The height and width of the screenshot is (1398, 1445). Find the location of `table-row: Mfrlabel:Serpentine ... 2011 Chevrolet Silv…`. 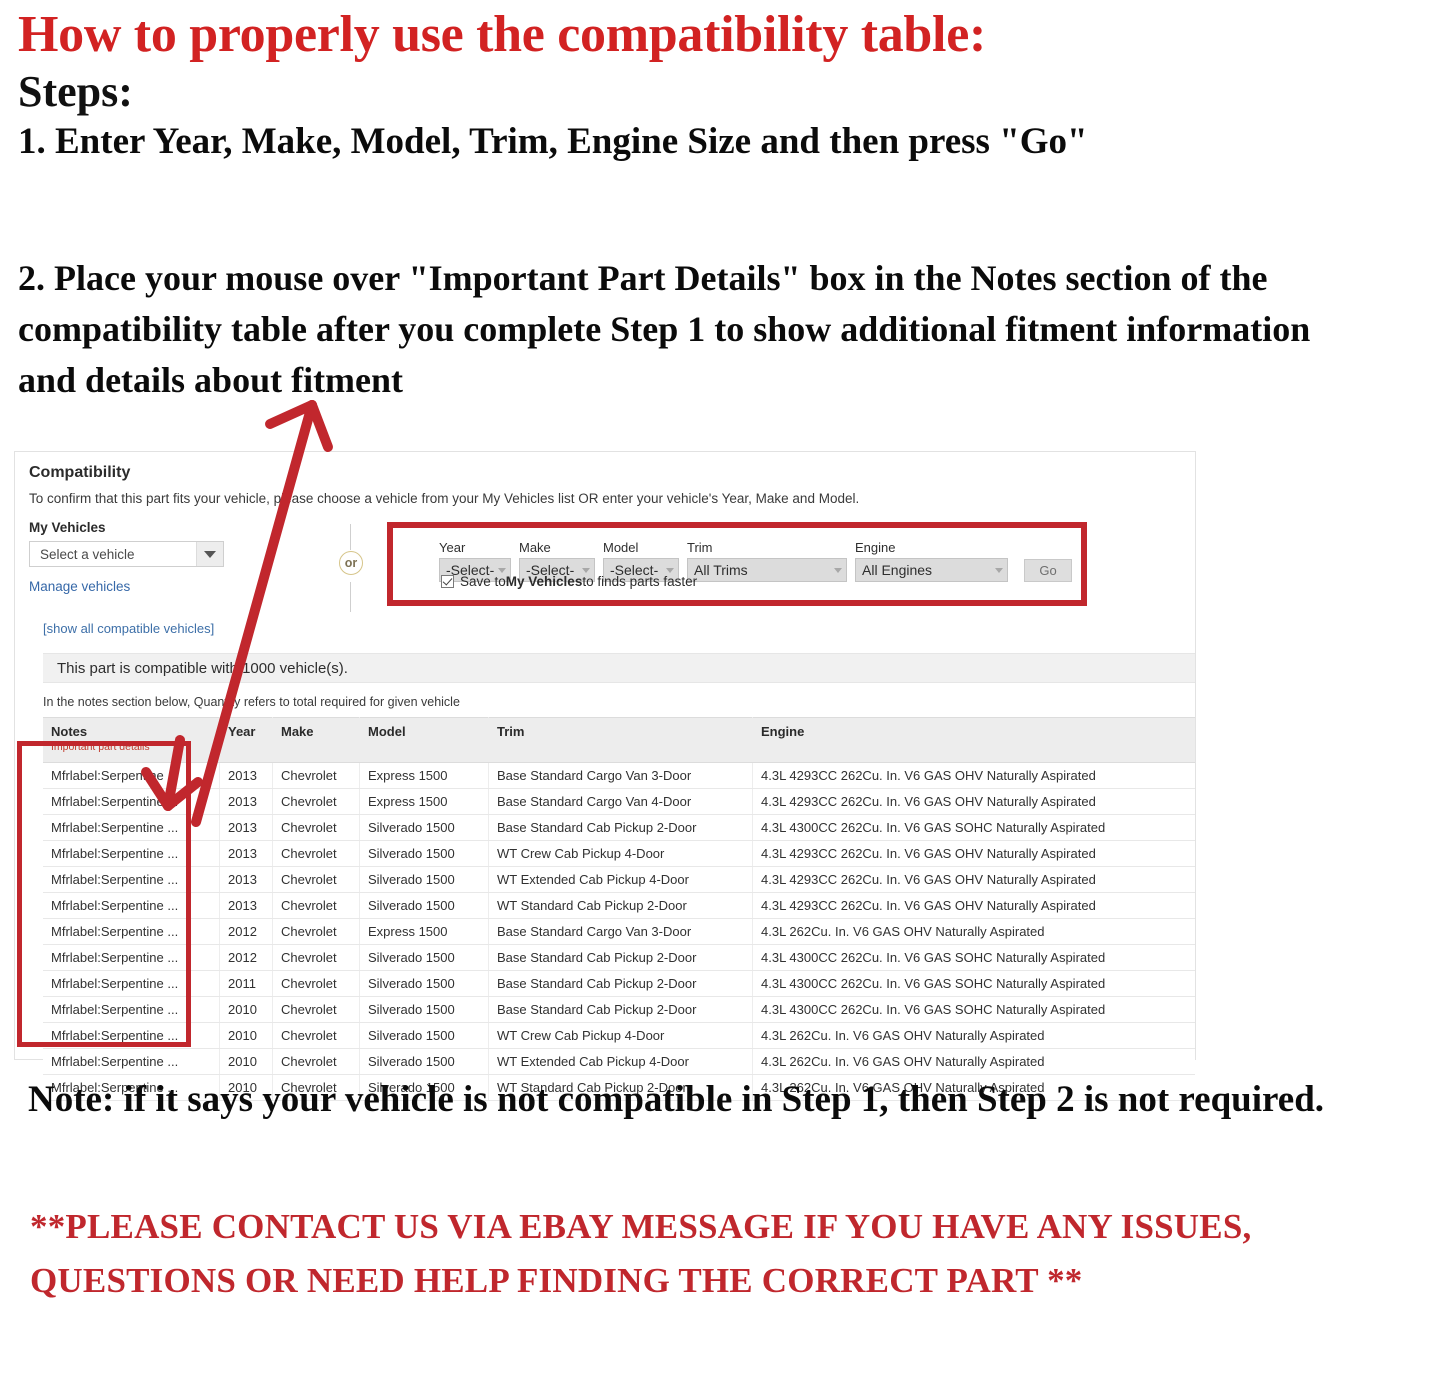

table-row: Mfrlabel:Serpentine ... 2011 Chevrolet Silv… is located at coordinates (619, 983).